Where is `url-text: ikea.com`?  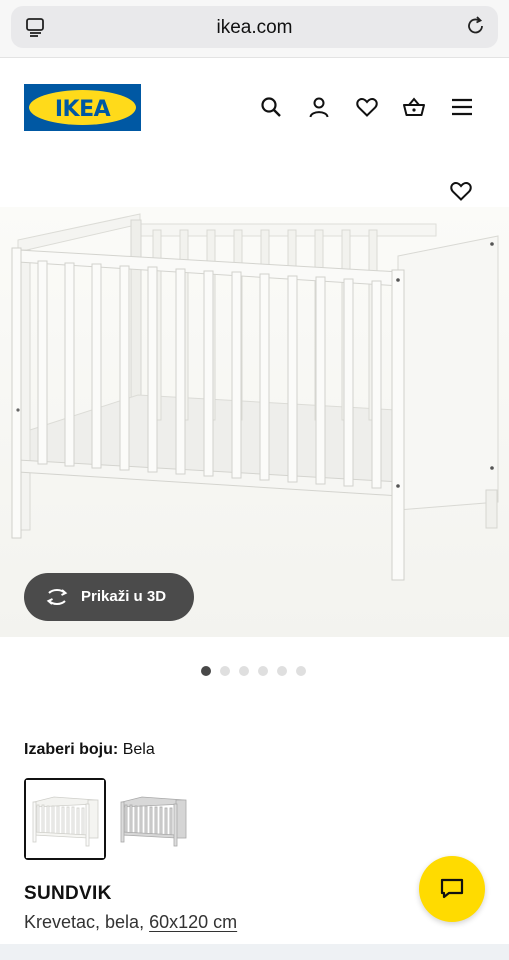 url-text: ikea.com is located at coordinates (254, 28).